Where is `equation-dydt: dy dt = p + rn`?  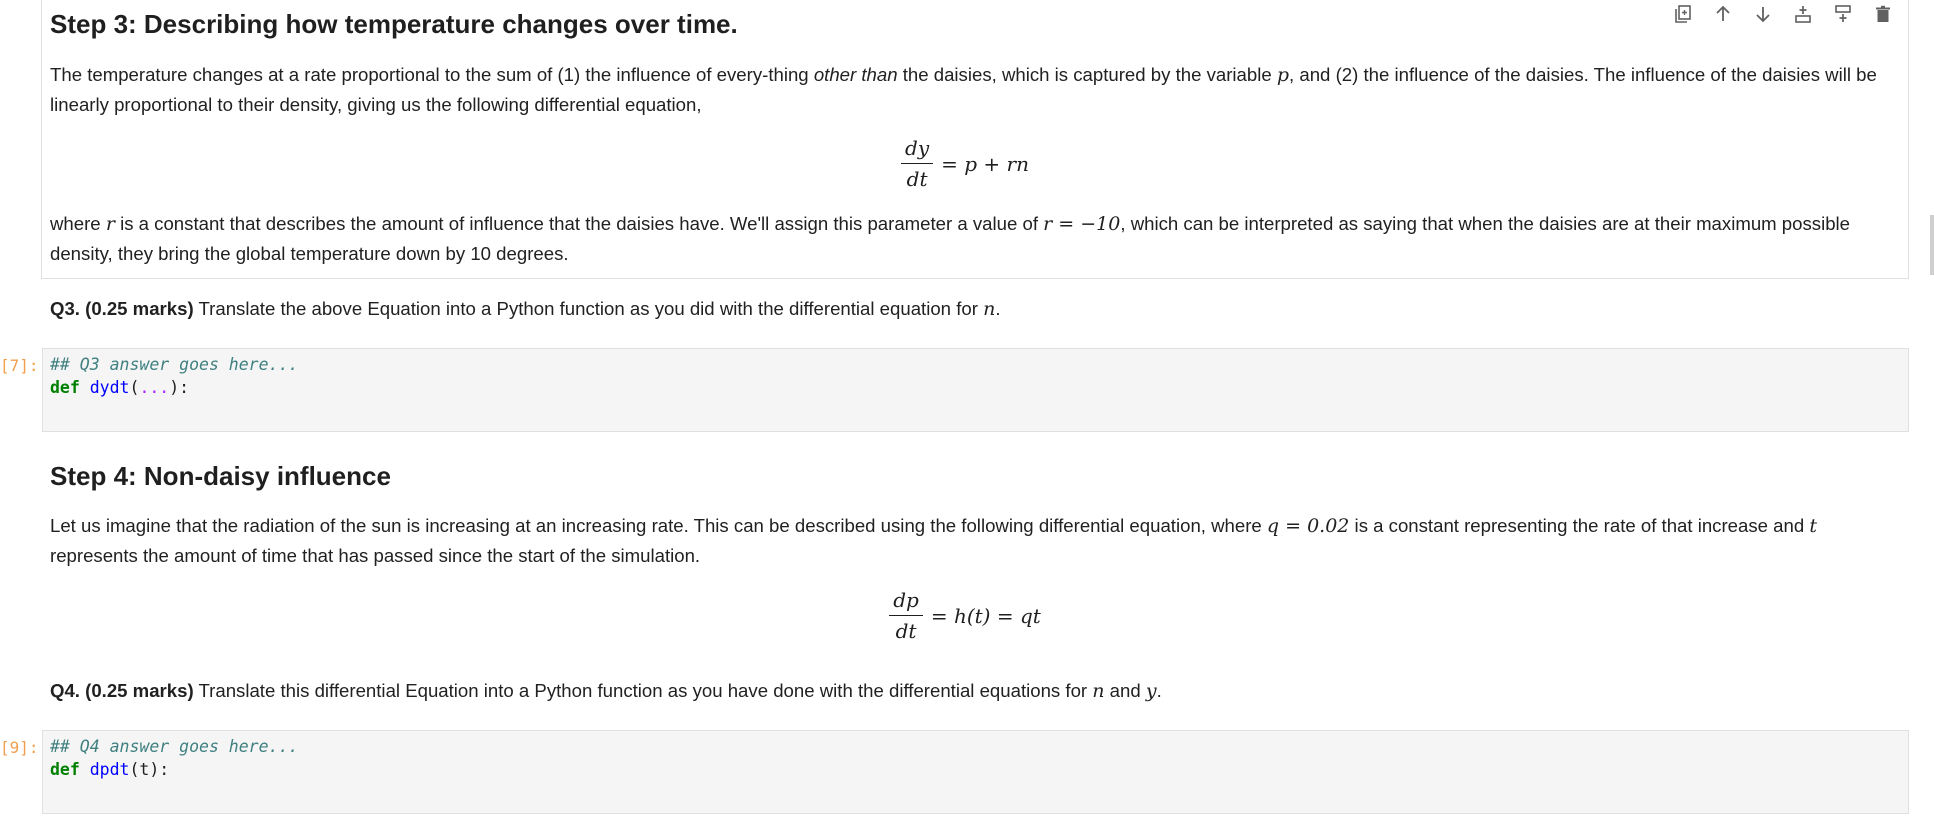
equation-dydt: dy dt = p + rn is located at coordinates (965, 163).